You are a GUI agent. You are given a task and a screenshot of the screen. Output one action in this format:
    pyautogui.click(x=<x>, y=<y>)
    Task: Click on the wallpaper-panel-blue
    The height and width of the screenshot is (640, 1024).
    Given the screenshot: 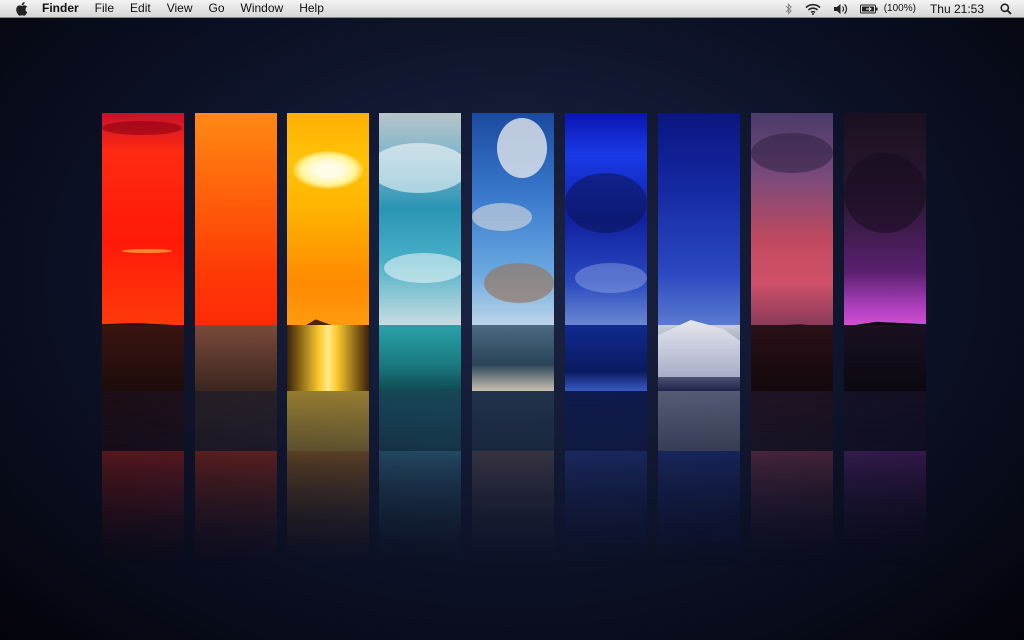 What is the action you would take?
    pyautogui.click(x=606, y=252)
    